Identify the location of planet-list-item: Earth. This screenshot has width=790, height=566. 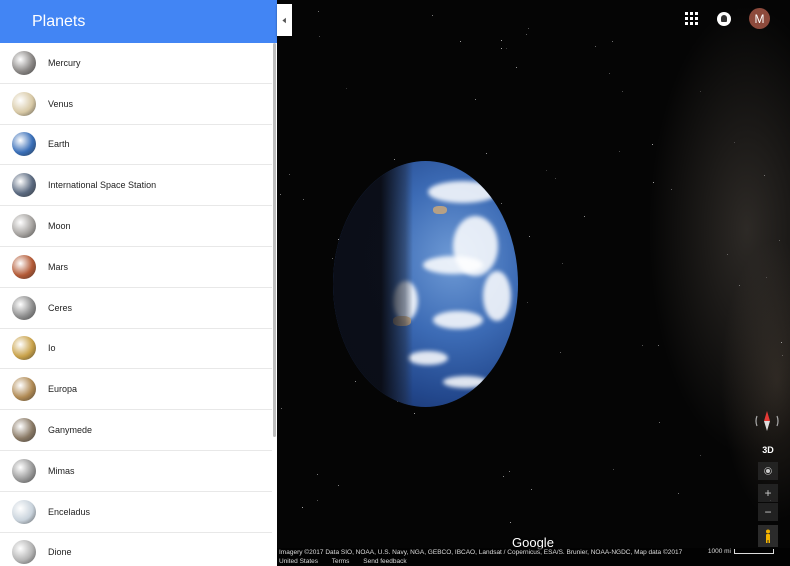
(136, 145).